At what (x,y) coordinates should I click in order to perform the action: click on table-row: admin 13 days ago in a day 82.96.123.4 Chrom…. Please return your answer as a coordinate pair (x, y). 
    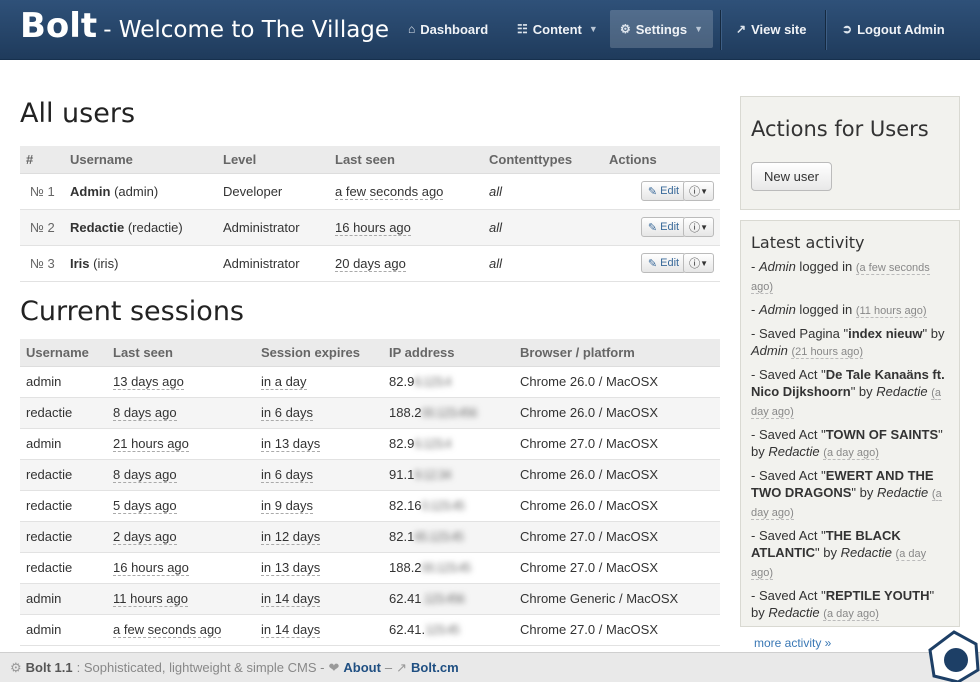
    Looking at the image, I should click on (370, 382).